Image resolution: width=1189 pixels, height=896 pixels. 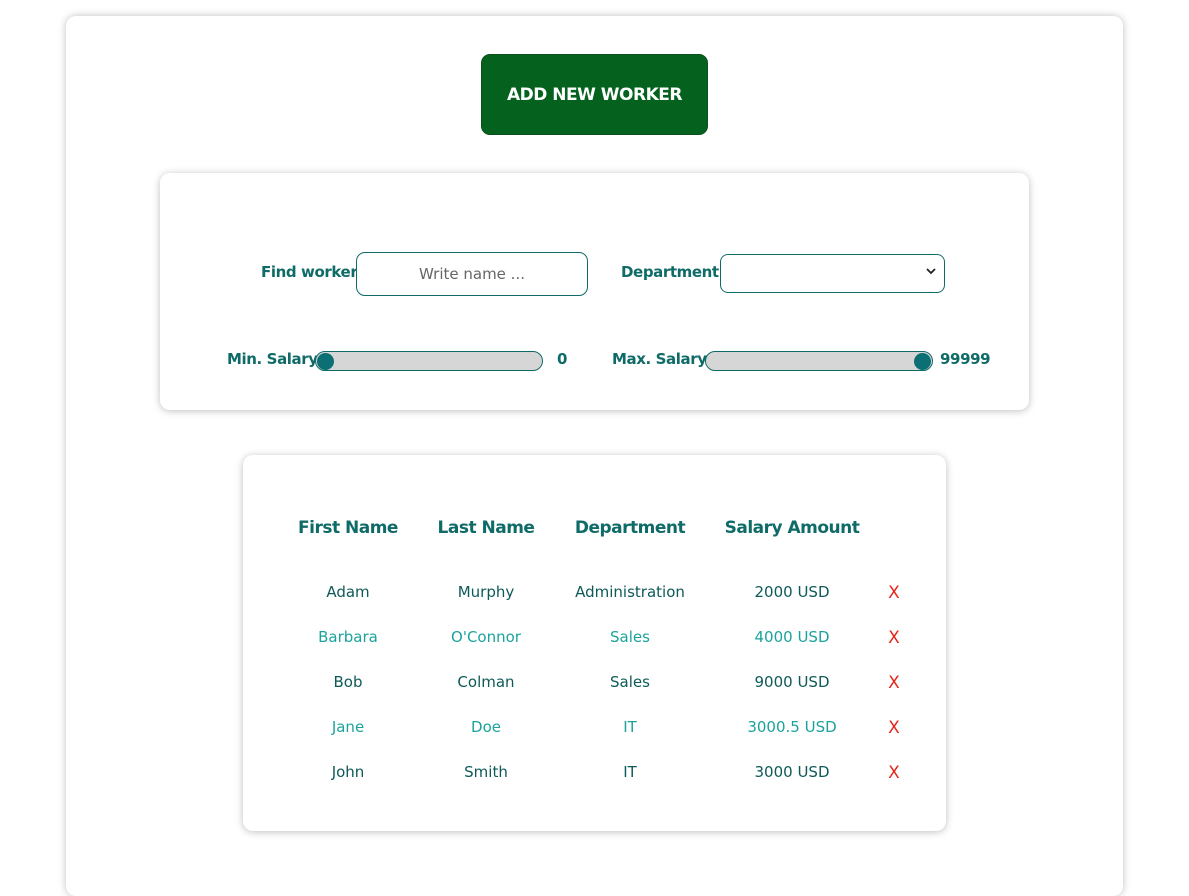 I want to click on min-salary-slider, so click(x=429, y=361).